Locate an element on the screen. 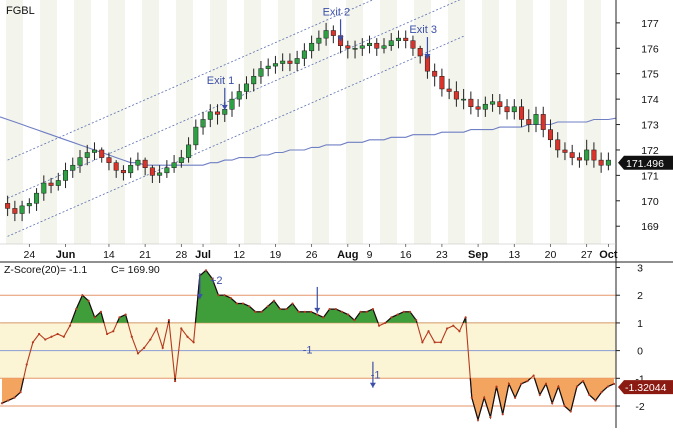 This screenshot has width=673, height=433. price-y-tick-label: 172 is located at coordinates (650, 151).